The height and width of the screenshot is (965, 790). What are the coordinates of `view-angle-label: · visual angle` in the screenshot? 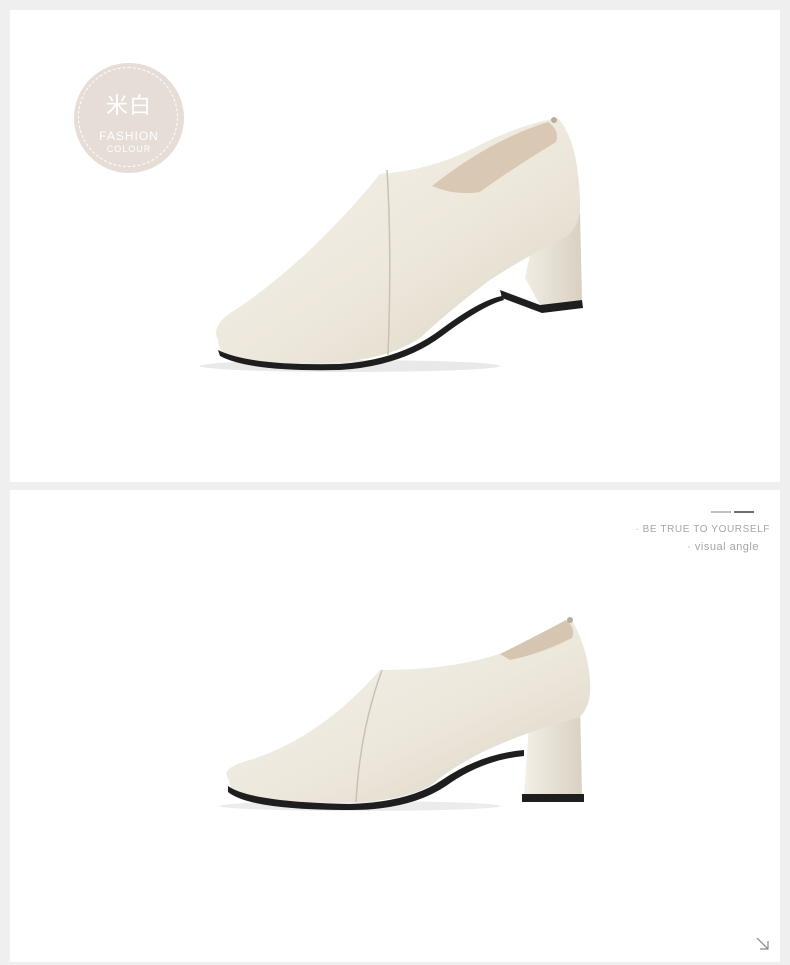 It's located at (723, 547).